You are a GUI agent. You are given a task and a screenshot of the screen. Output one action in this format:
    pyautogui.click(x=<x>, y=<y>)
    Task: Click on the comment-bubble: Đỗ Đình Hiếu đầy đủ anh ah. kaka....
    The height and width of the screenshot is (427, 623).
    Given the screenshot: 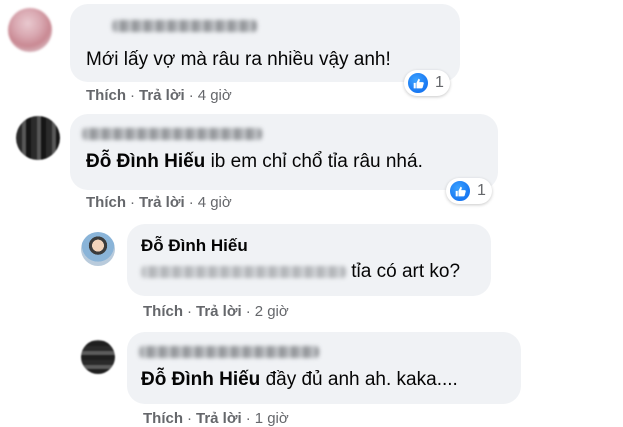 What is the action you would take?
    pyautogui.click(x=324, y=368)
    